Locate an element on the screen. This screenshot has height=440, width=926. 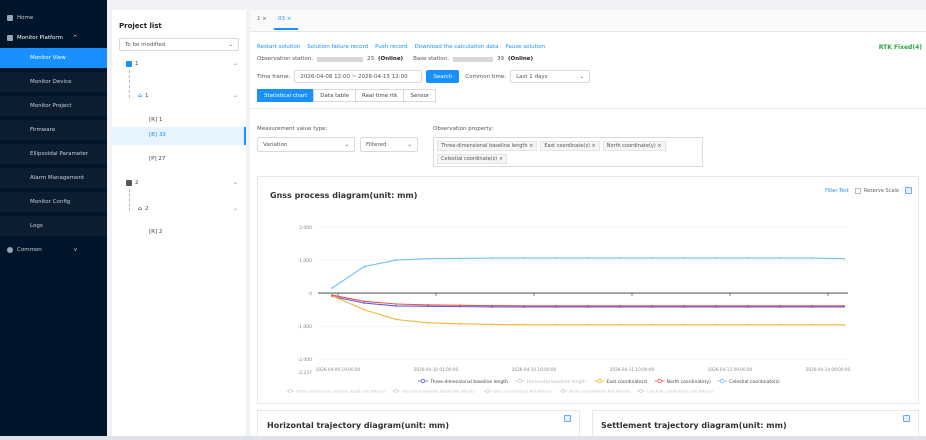
property-tag: North coordinate(y) × is located at coordinates (634, 146).